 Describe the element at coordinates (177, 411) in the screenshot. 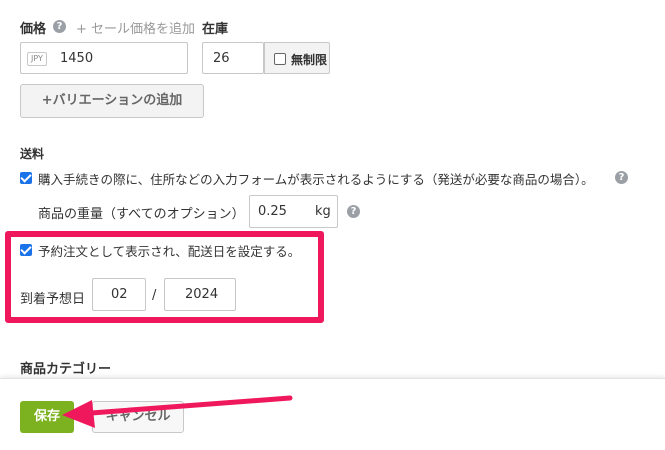

I see `annotation-arrow-icon` at that location.